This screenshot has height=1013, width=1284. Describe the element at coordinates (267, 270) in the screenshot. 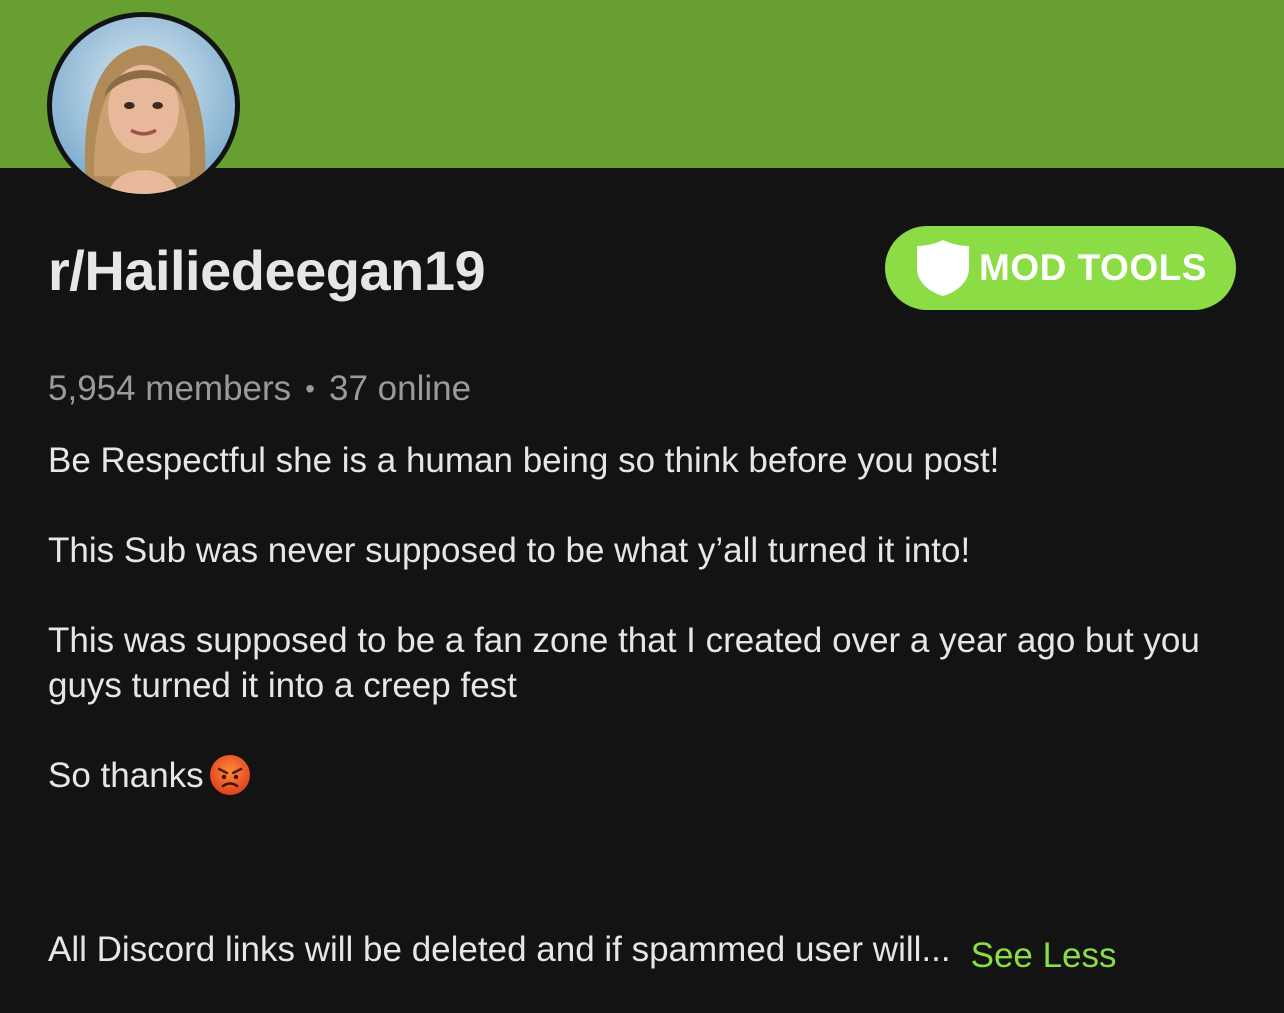

I see `community-name: r/Hailiedeegan19` at that location.